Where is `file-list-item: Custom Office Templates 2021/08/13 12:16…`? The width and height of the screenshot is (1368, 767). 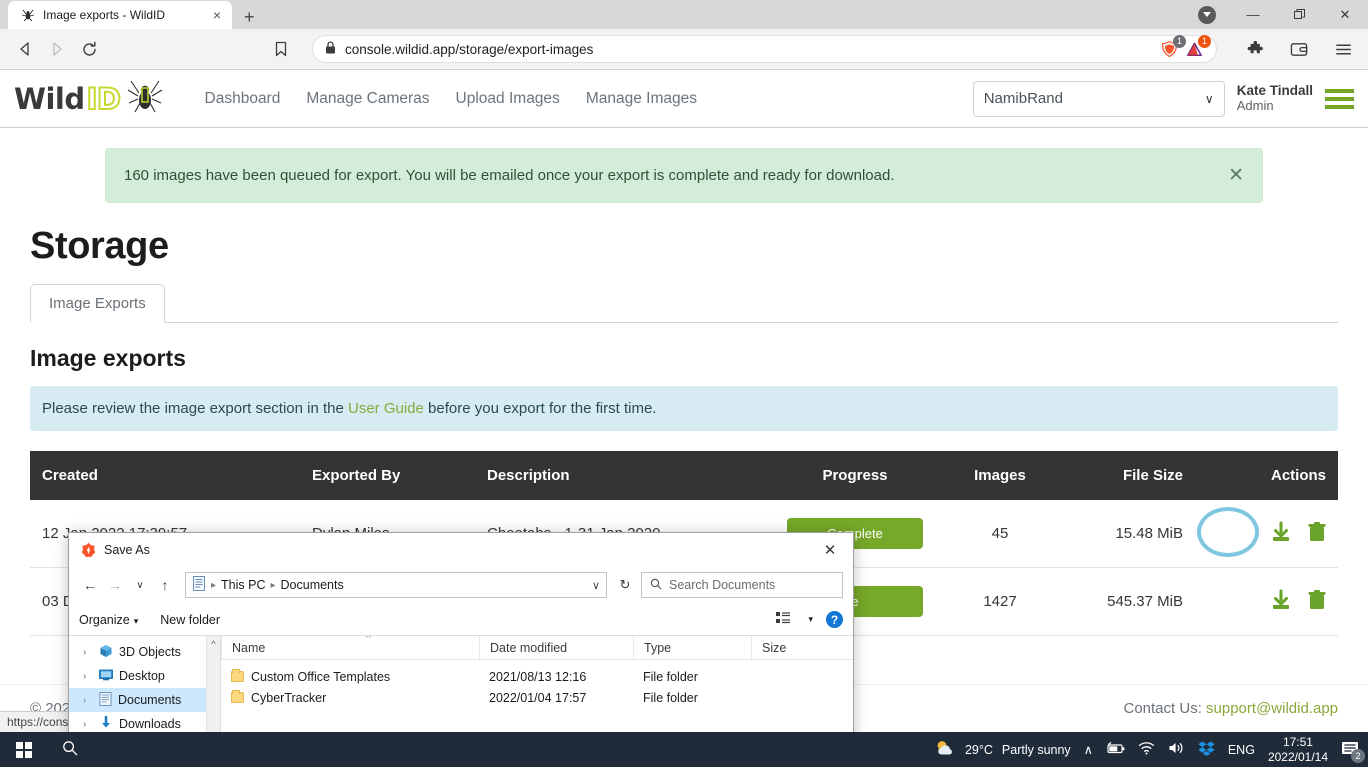 file-list-item: Custom Office Templates 2021/08/13 12:16… is located at coordinates (537, 676).